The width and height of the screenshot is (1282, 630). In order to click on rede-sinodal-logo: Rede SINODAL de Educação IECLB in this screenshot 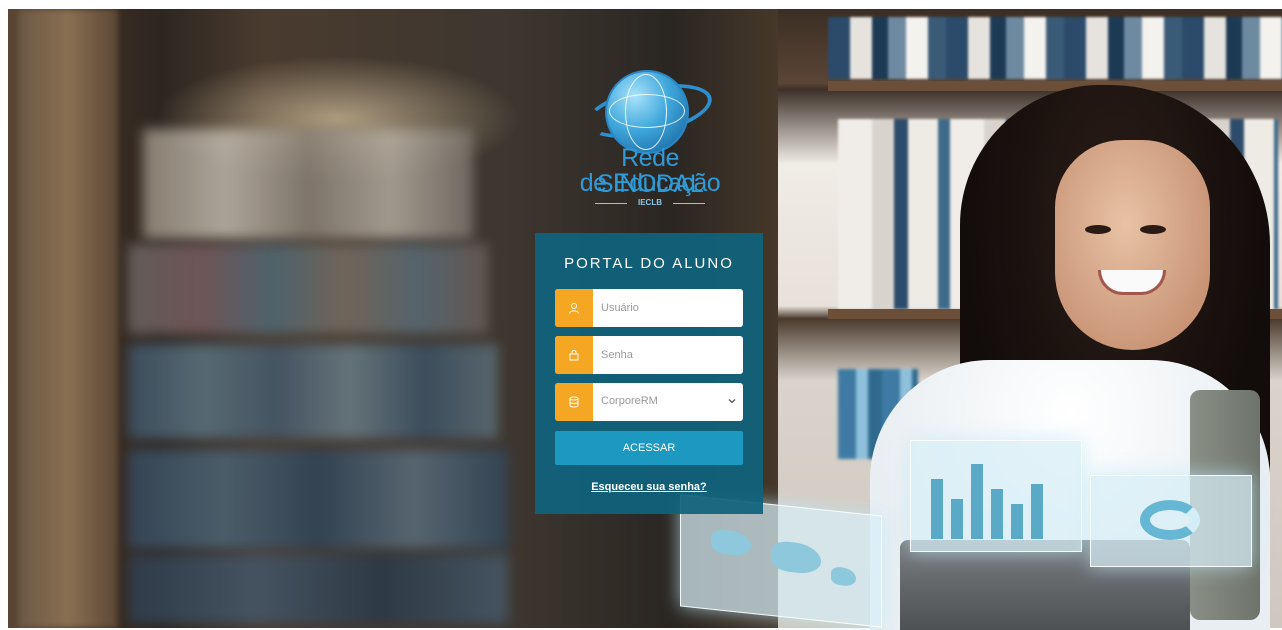, I will do `click(650, 145)`.